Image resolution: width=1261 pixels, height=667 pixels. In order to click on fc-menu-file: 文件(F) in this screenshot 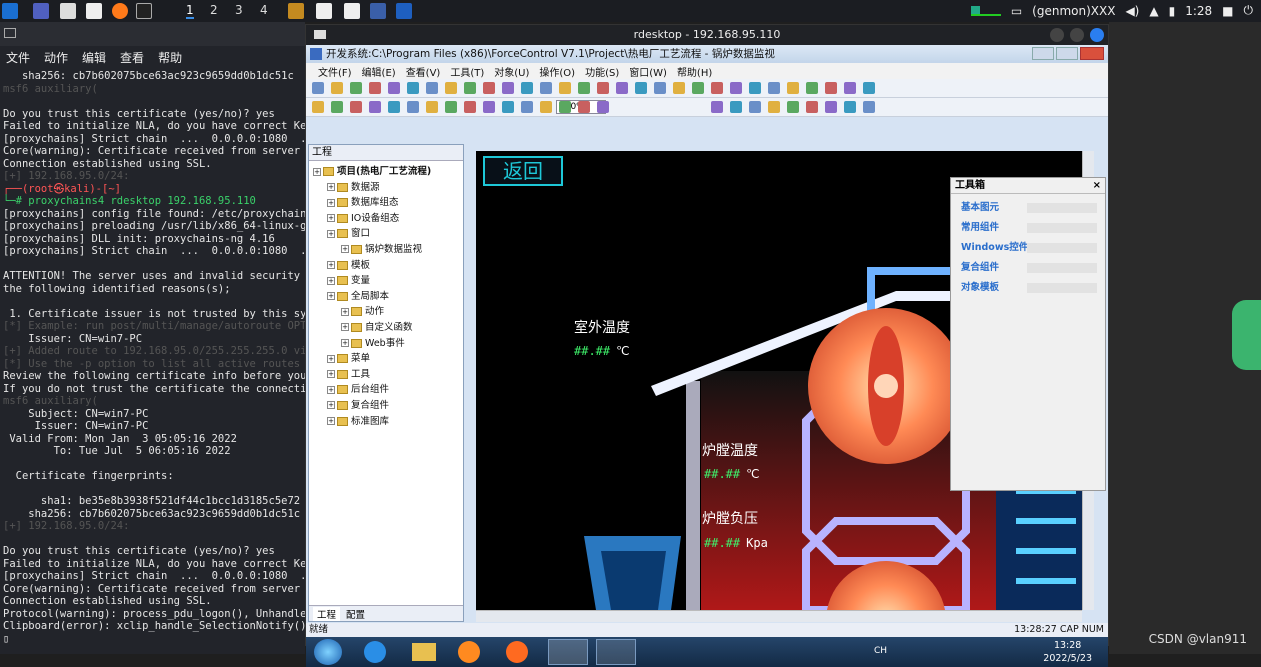, I will do `click(335, 71)`.